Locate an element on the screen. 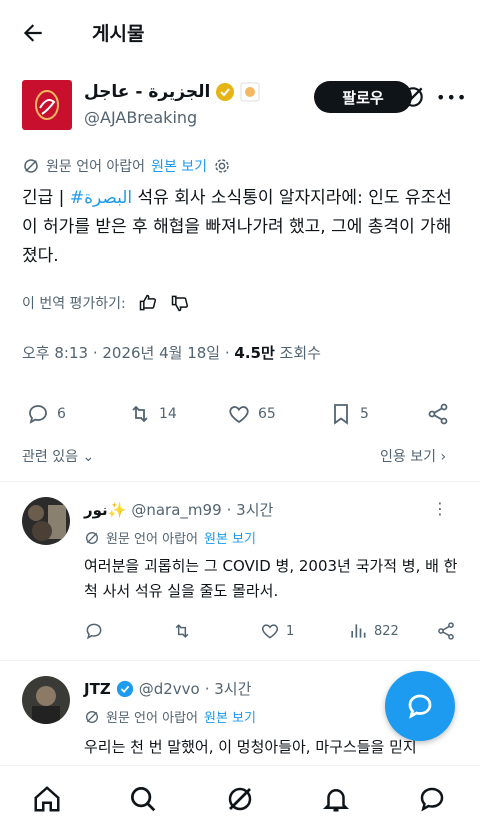 Image resolution: width=480 pixels, height=834 pixels. views-label: 조회수 is located at coordinates (297, 353).